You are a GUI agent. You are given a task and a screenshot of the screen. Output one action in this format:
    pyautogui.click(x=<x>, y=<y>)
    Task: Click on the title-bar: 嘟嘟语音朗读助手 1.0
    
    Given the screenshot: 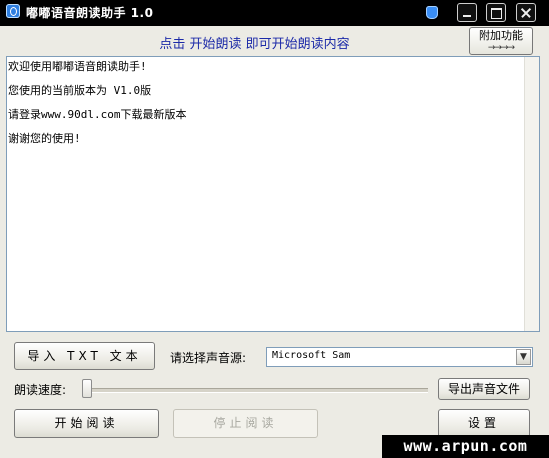 What is the action you would take?
    pyautogui.click(x=274, y=13)
    